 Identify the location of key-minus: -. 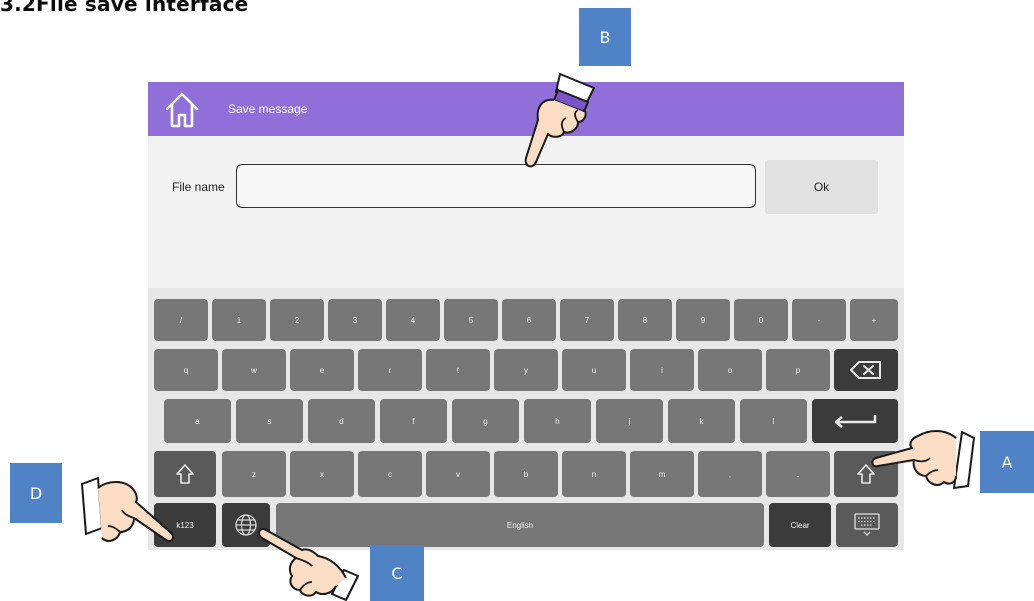
(819, 320).